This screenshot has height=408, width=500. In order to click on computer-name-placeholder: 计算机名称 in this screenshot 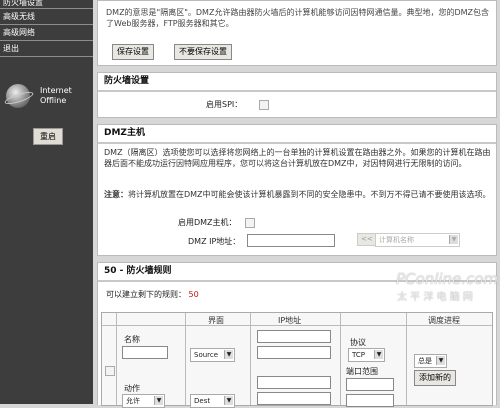, I will do `click(396, 240)`.